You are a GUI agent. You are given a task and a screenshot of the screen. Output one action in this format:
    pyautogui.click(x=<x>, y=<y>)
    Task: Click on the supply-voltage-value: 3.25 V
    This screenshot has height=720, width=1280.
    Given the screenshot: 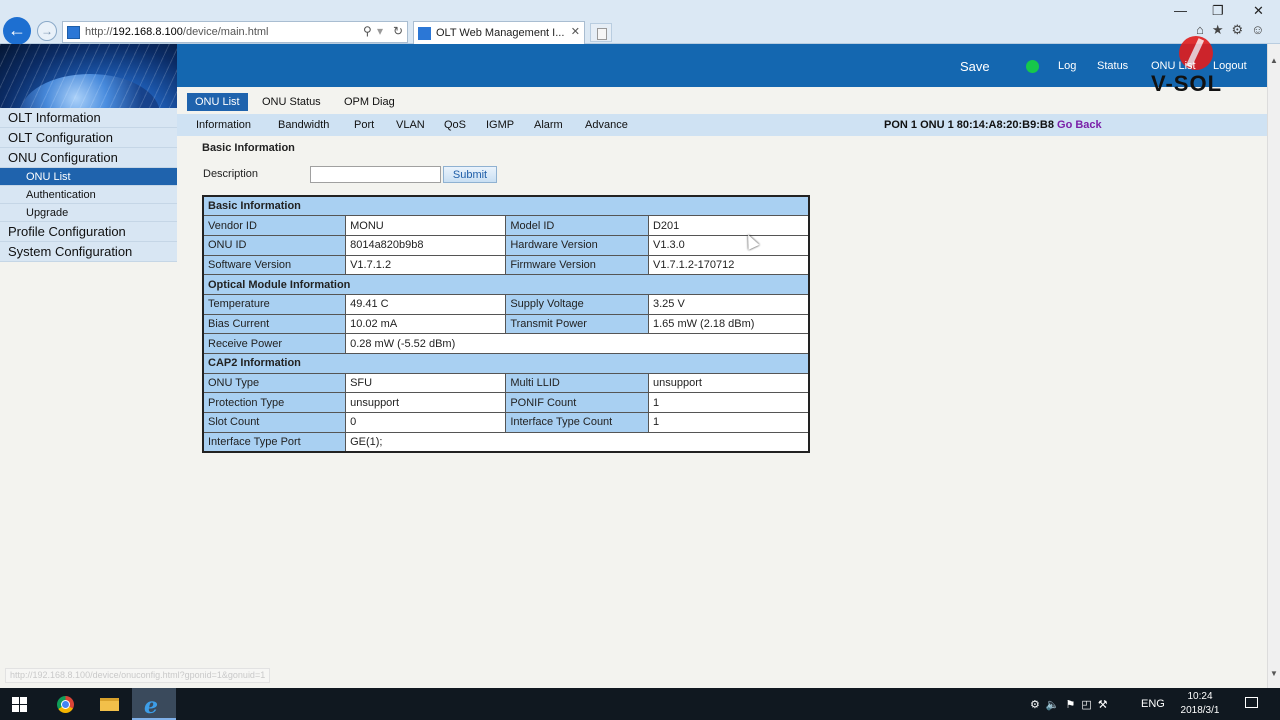 What is the action you would take?
    pyautogui.click(x=728, y=304)
    